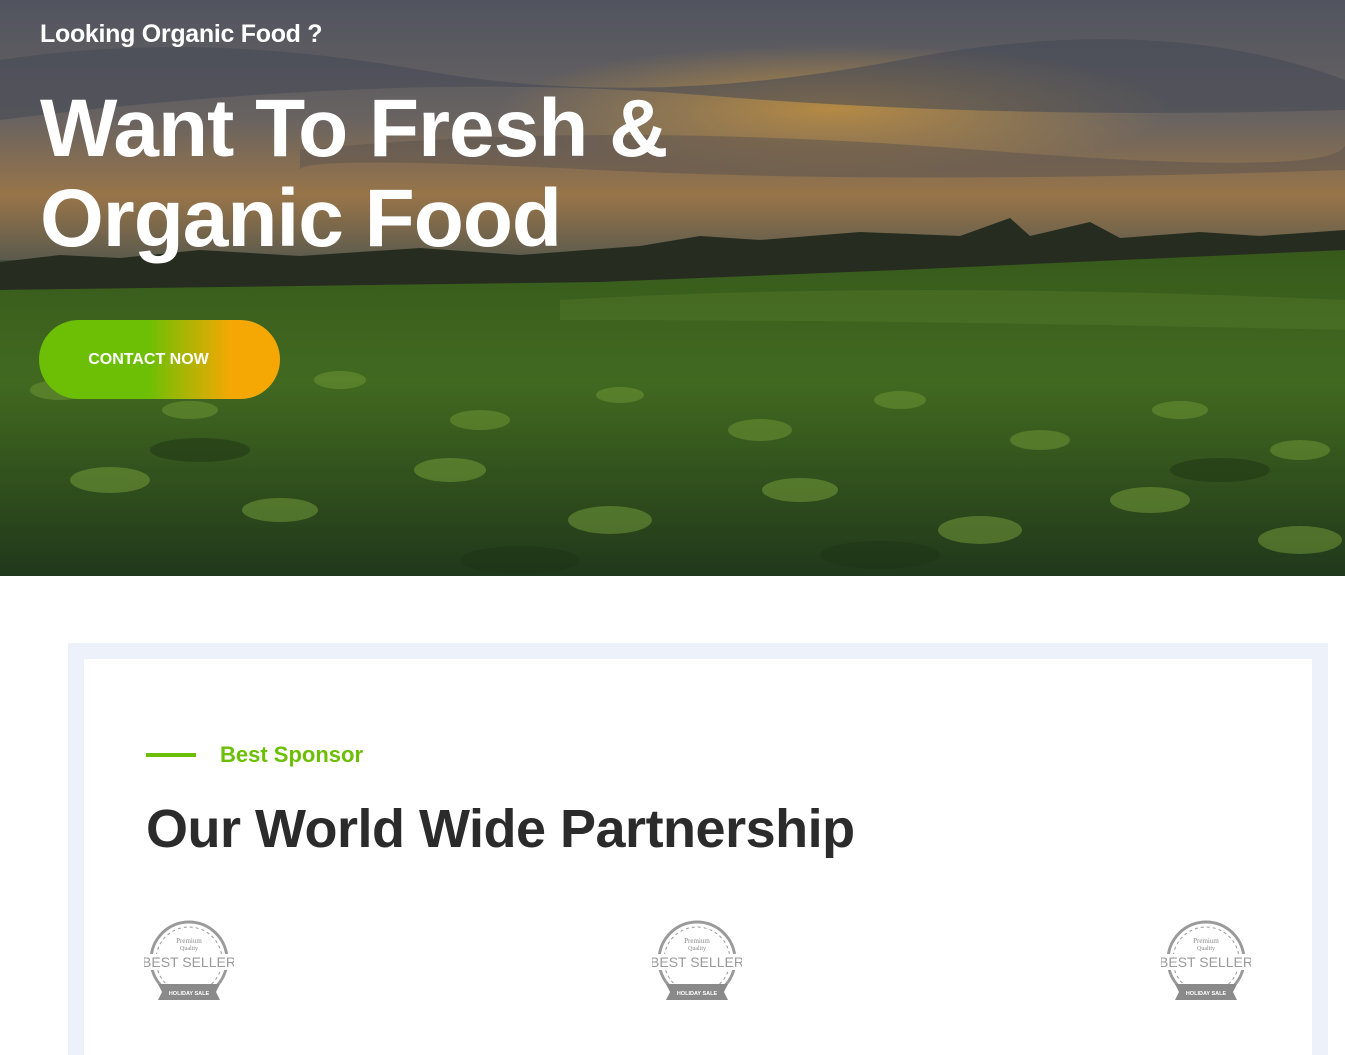 The width and height of the screenshot is (1345, 1055). Describe the element at coordinates (354, 173) in the screenshot. I see `hero-headline: Want To Fresh & Organic Food` at that location.